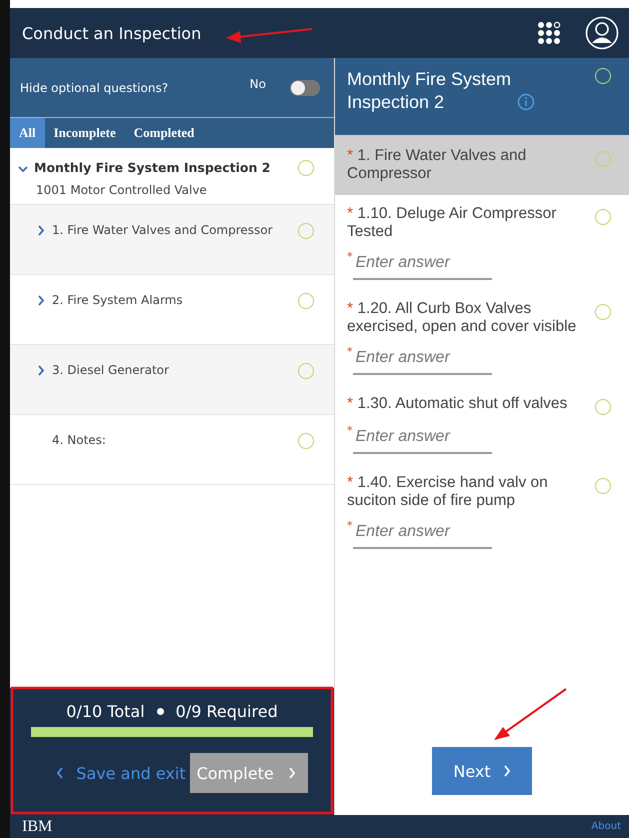  What do you see at coordinates (79, 440) in the screenshot?
I see `section-title: 4. Notes:` at bounding box center [79, 440].